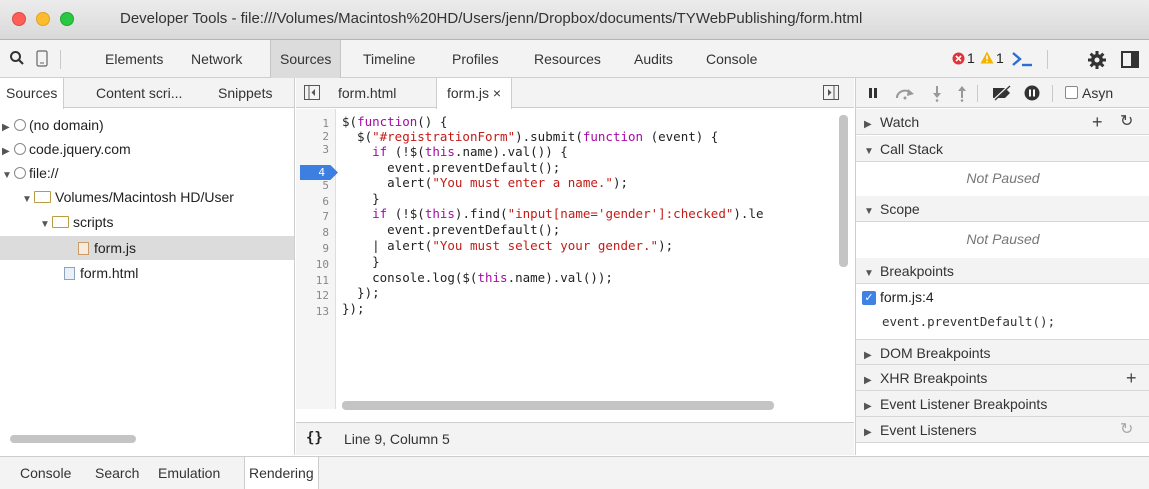  I want to click on step-out-icon, so click(962, 95).